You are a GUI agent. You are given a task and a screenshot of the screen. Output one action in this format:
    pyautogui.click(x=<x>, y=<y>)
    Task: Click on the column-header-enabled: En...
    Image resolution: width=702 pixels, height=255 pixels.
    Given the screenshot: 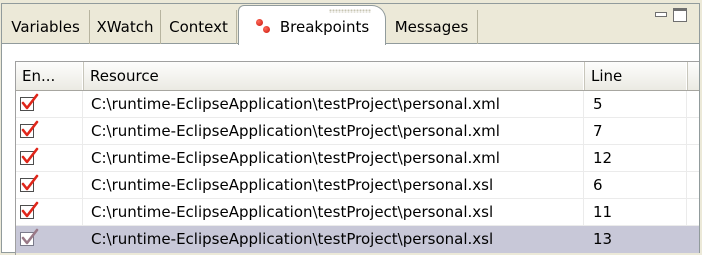 What is the action you would take?
    pyautogui.click(x=50, y=76)
    